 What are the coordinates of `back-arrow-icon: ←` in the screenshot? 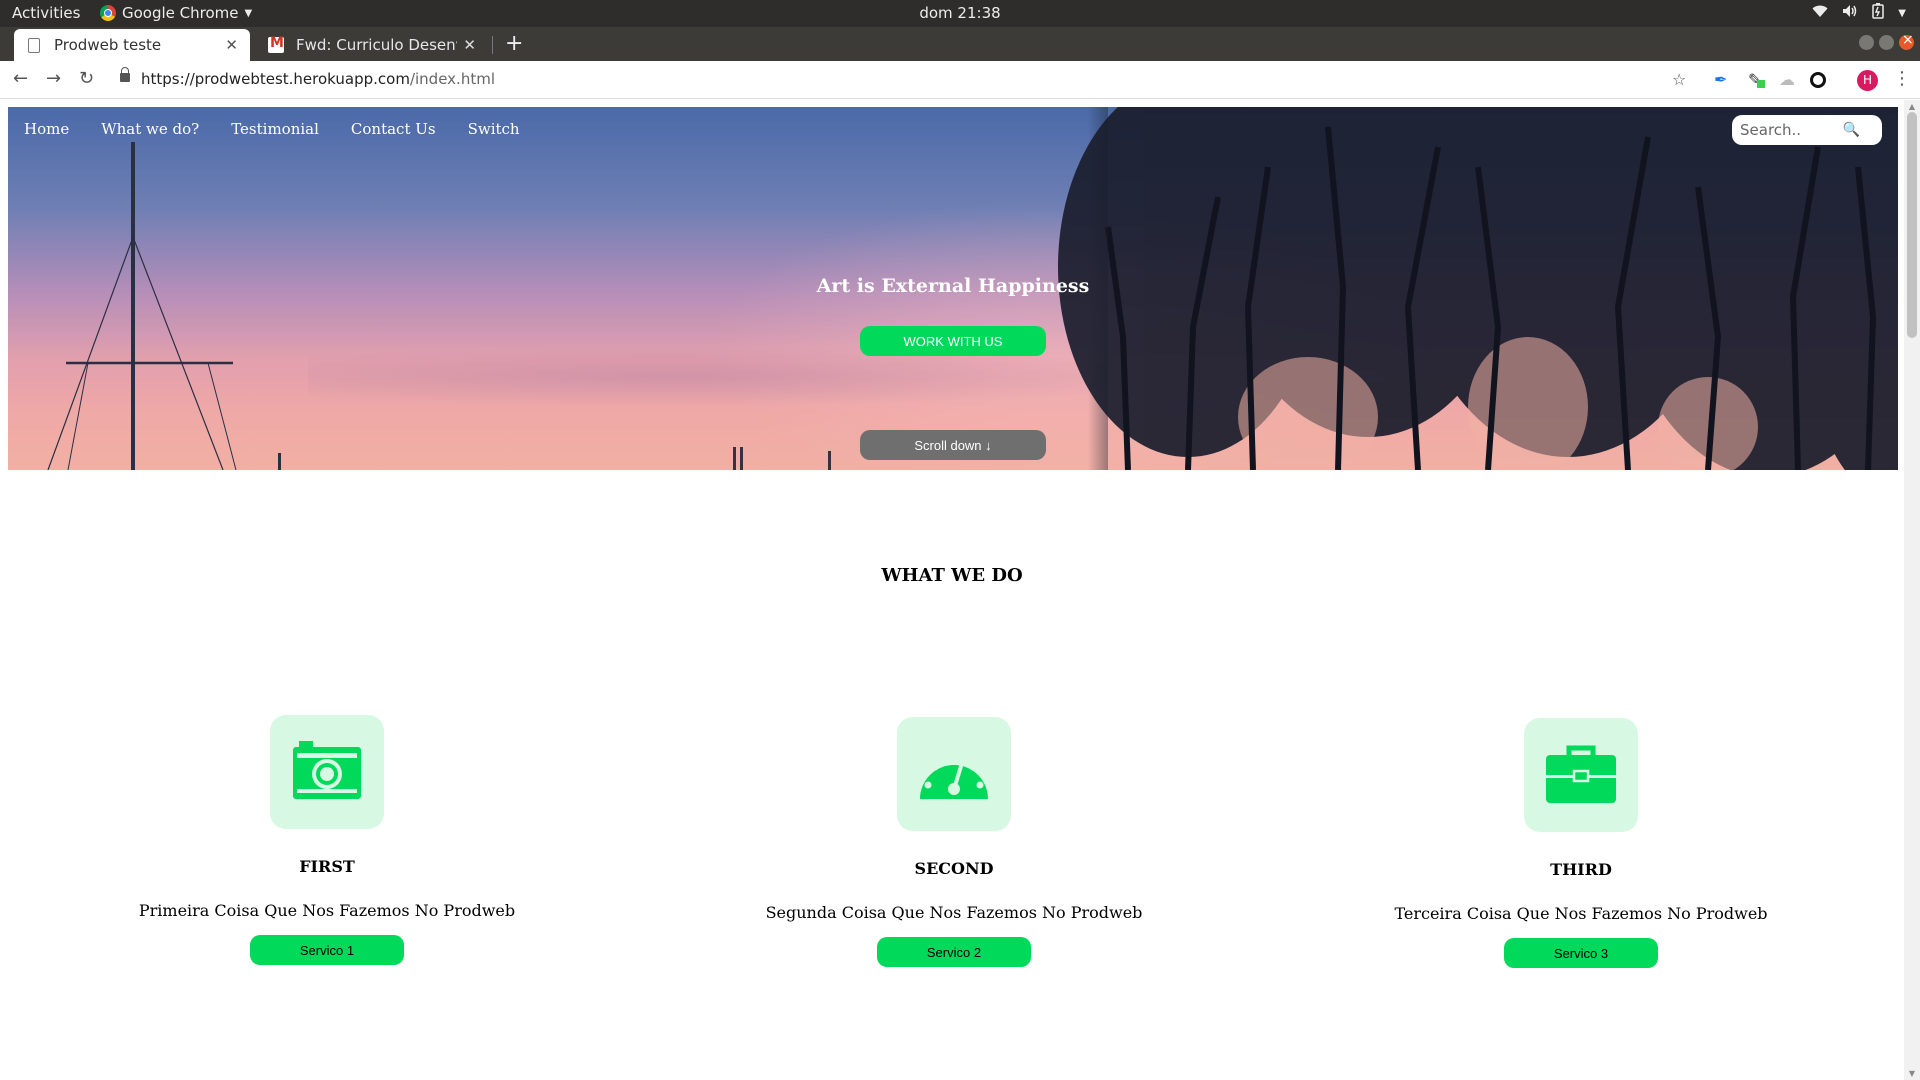 It's located at (20, 78).